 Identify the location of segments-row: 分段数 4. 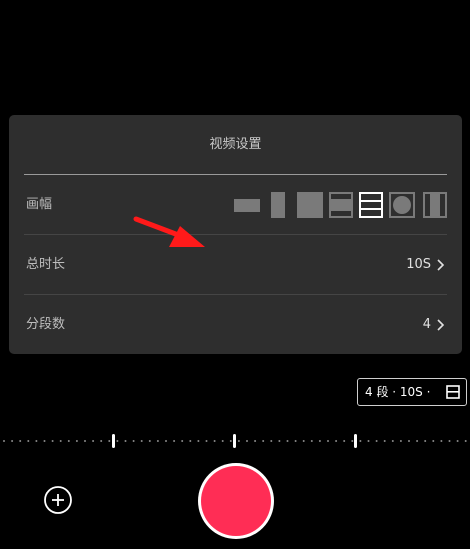
(235, 325).